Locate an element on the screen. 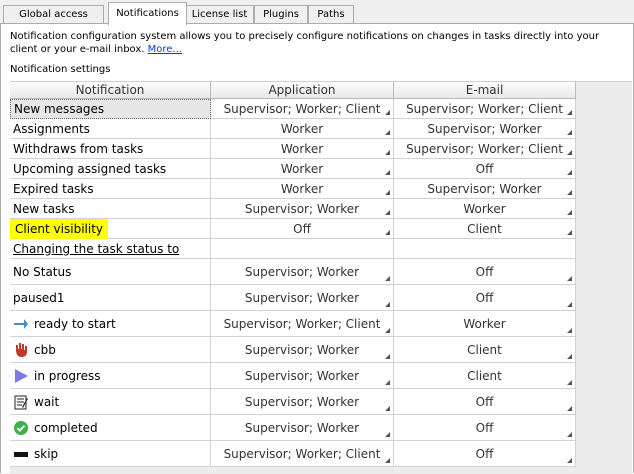 This screenshot has height=474, width=634. table-row: New tasks Supervisor; Worker Worker is located at coordinates (293, 209).